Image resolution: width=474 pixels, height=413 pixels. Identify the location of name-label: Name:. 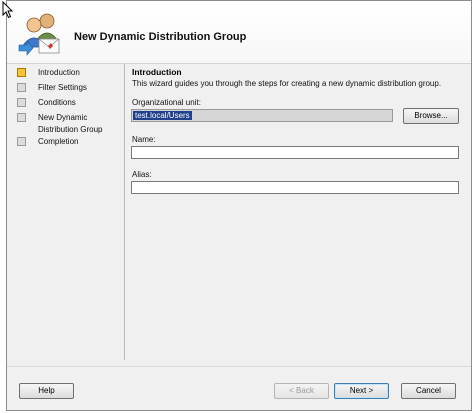
(144, 139).